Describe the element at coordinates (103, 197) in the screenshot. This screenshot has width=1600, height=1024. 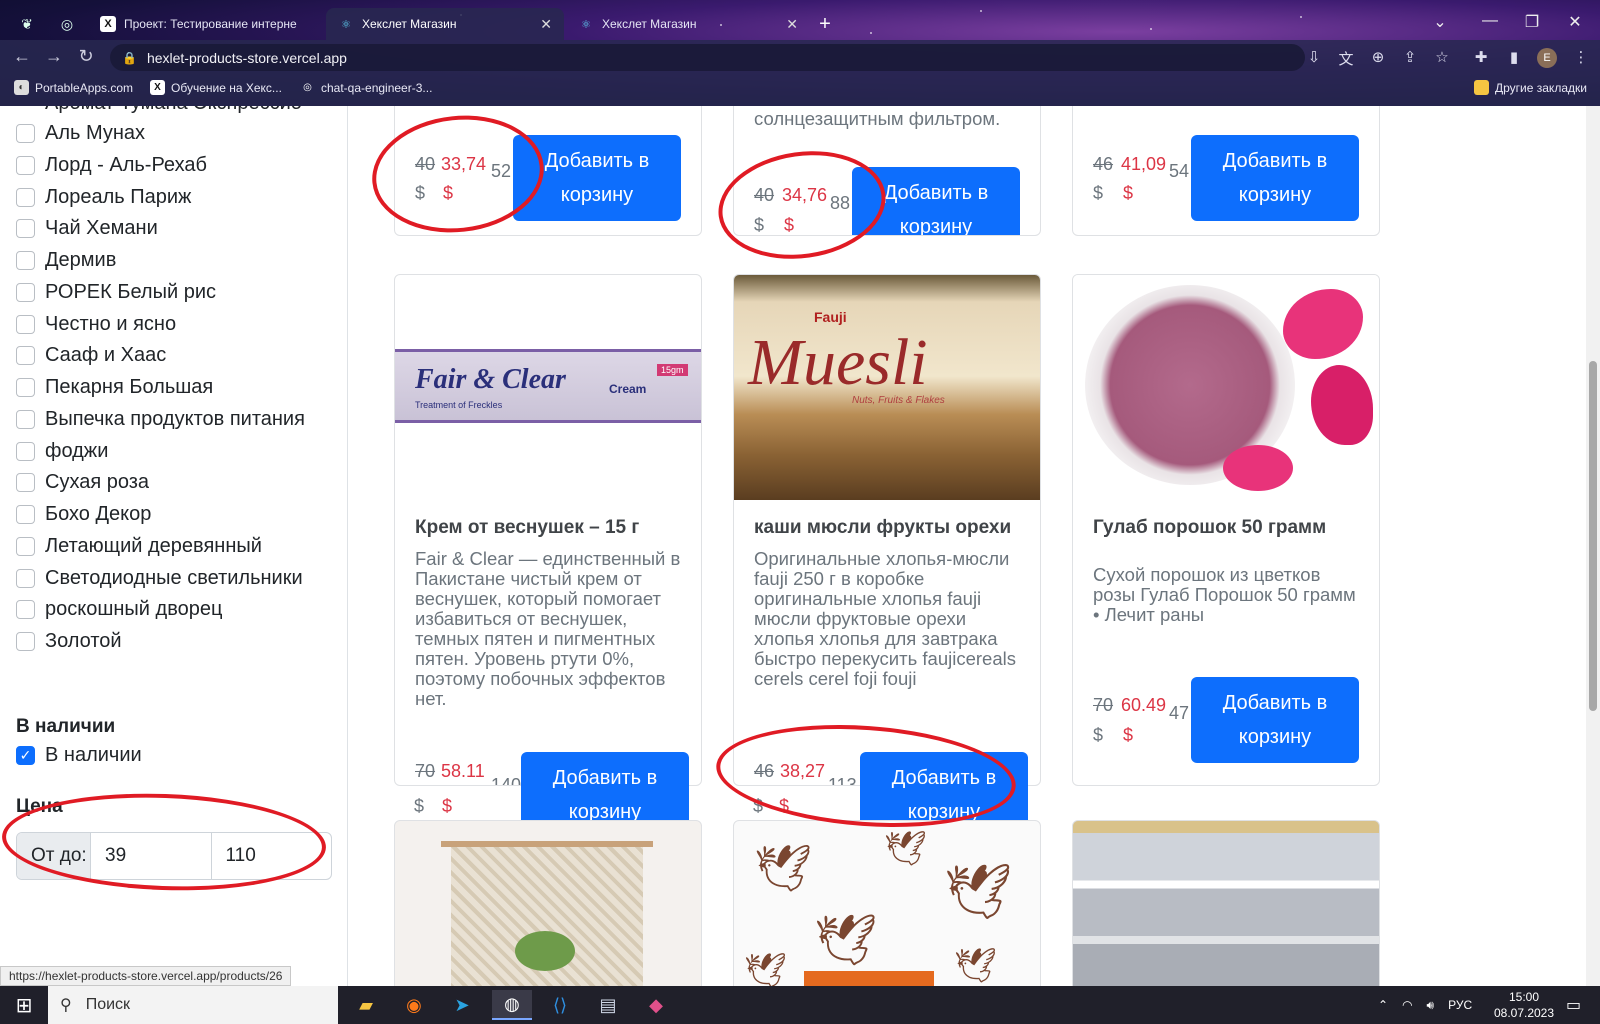
I see `brand-filter-item: Лореаль Париж` at that location.